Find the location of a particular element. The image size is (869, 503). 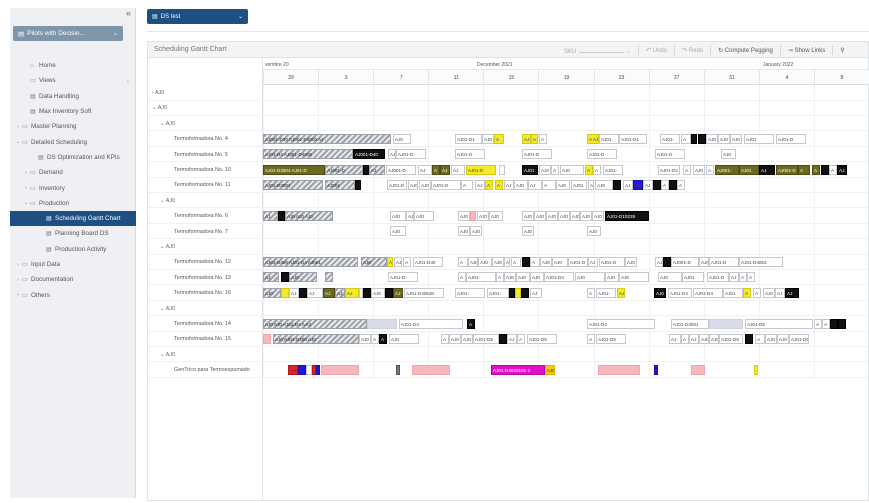

app-selector: ▤ Pilots with Decisio... ⌄ is located at coordinates (68, 33).